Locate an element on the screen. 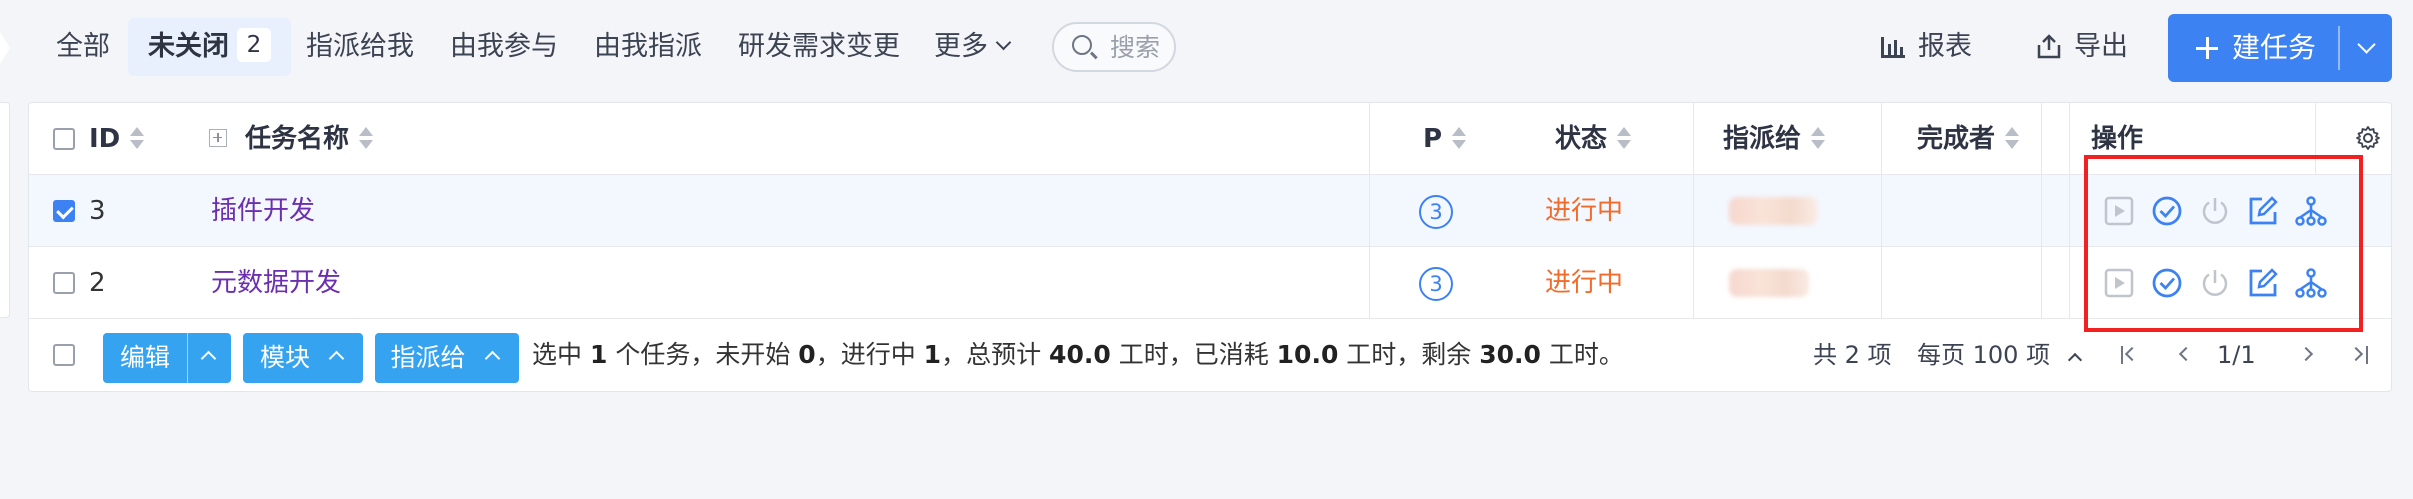  last-page-icon-bar is located at coordinates (2367, 355).